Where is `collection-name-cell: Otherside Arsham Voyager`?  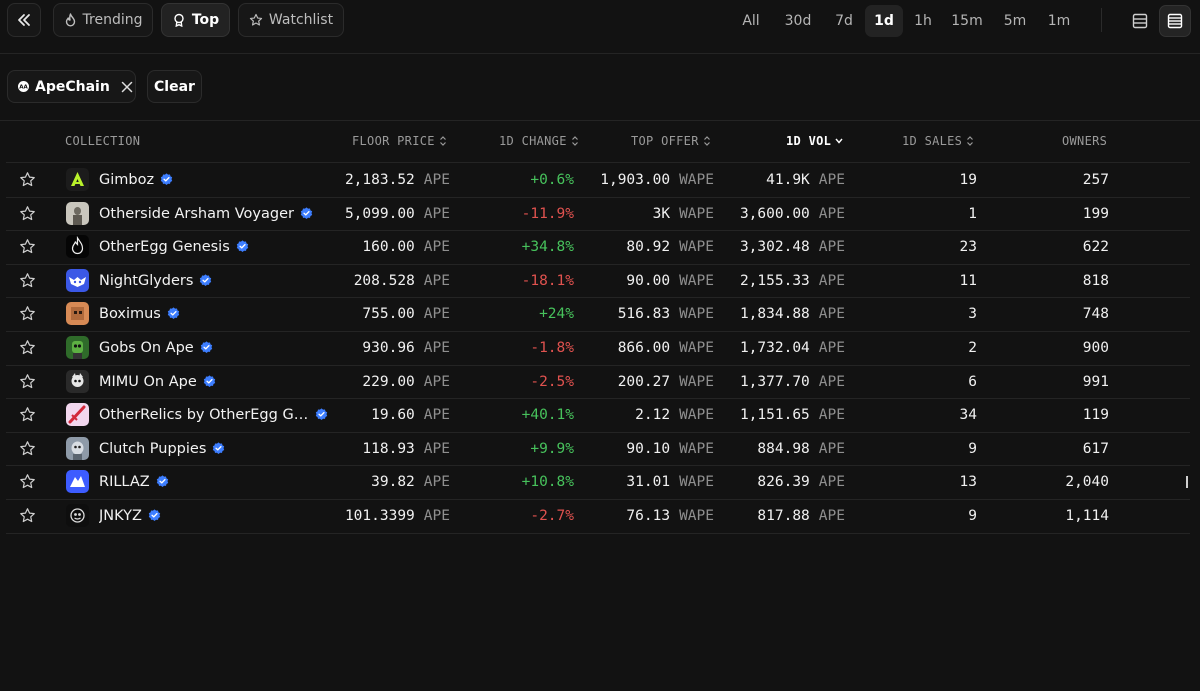 collection-name-cell: Otherside Arsham Voyager is located at coordinates (206, 213).